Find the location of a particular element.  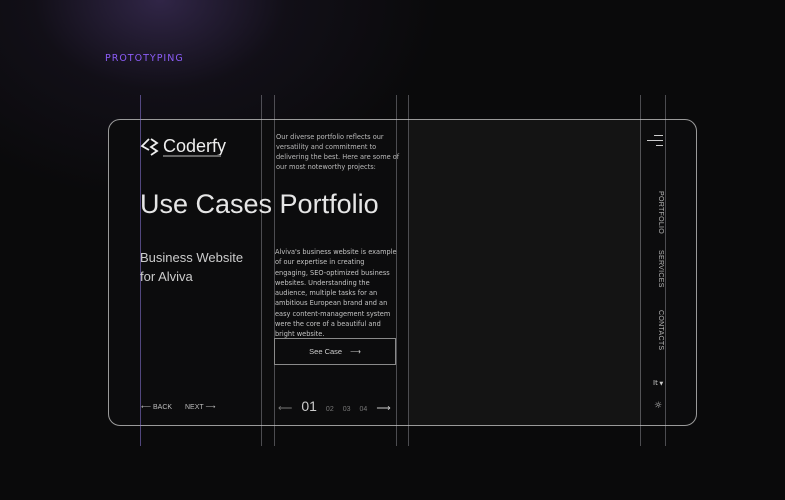

language-select: It ▼ is located at coordinates (660, 383).